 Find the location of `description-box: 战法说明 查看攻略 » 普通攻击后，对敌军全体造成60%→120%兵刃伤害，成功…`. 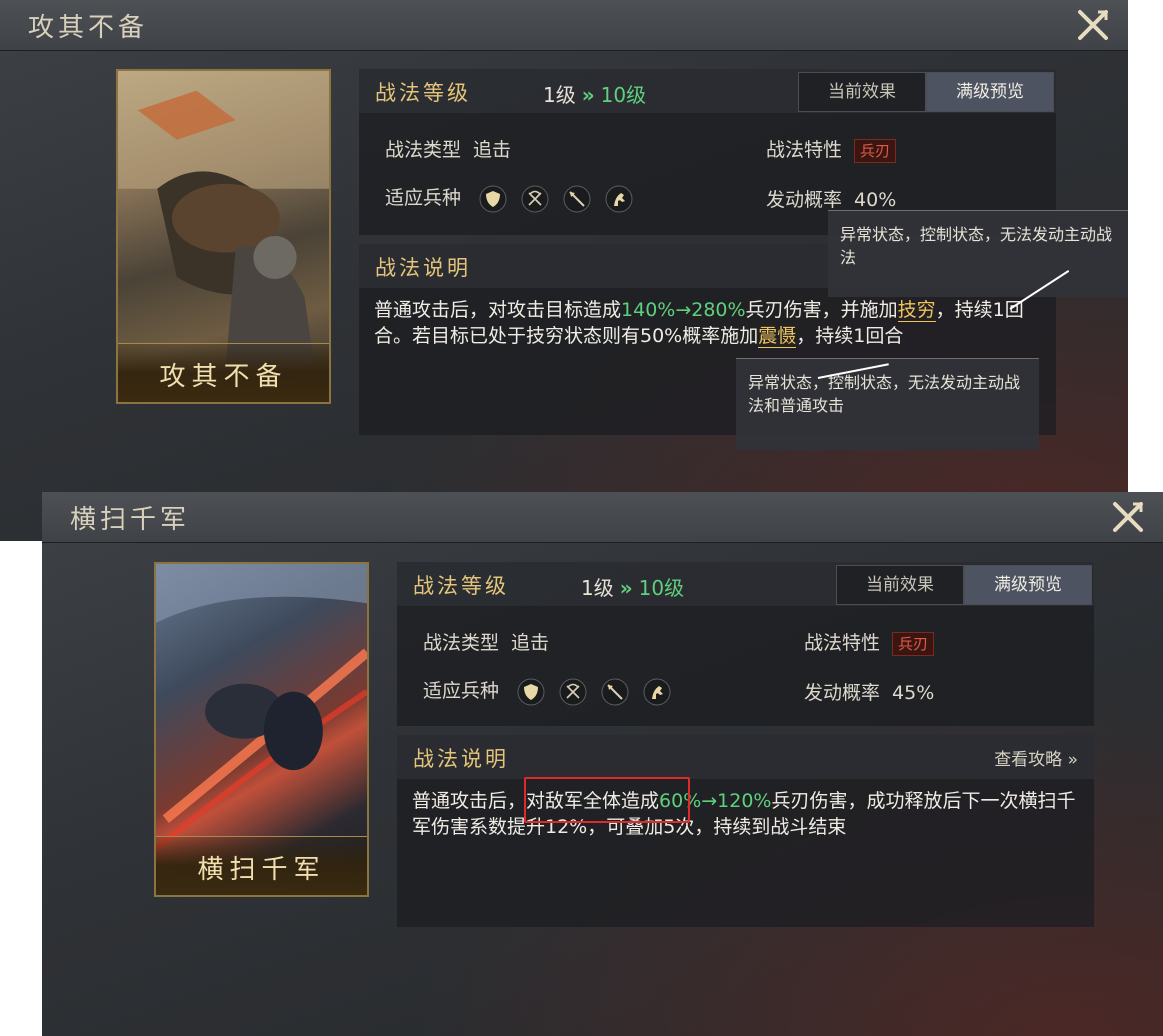

description-box: 战法说明 查看攻略 » 普通攻击后，对敌军全体造成60%→120%兵刃伤害，成功… is located at coordinates (745, 831).